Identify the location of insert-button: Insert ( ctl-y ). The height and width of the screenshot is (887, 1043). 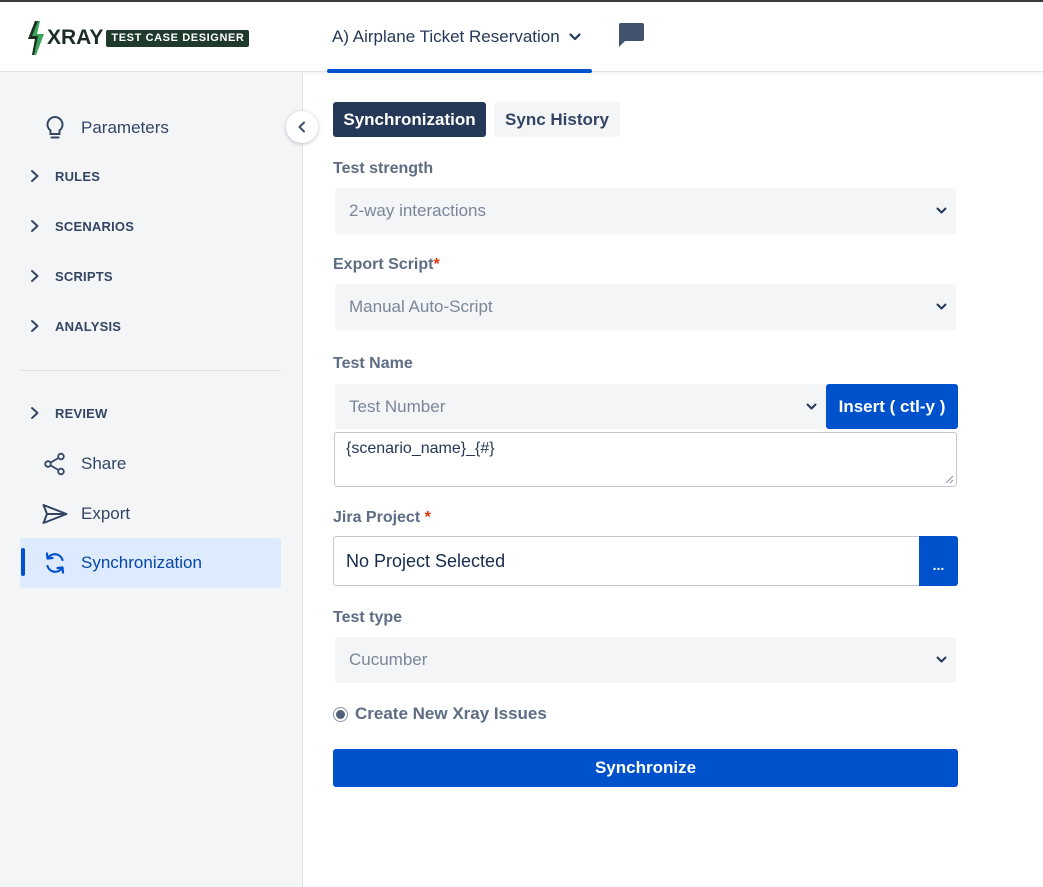
(892, 406).